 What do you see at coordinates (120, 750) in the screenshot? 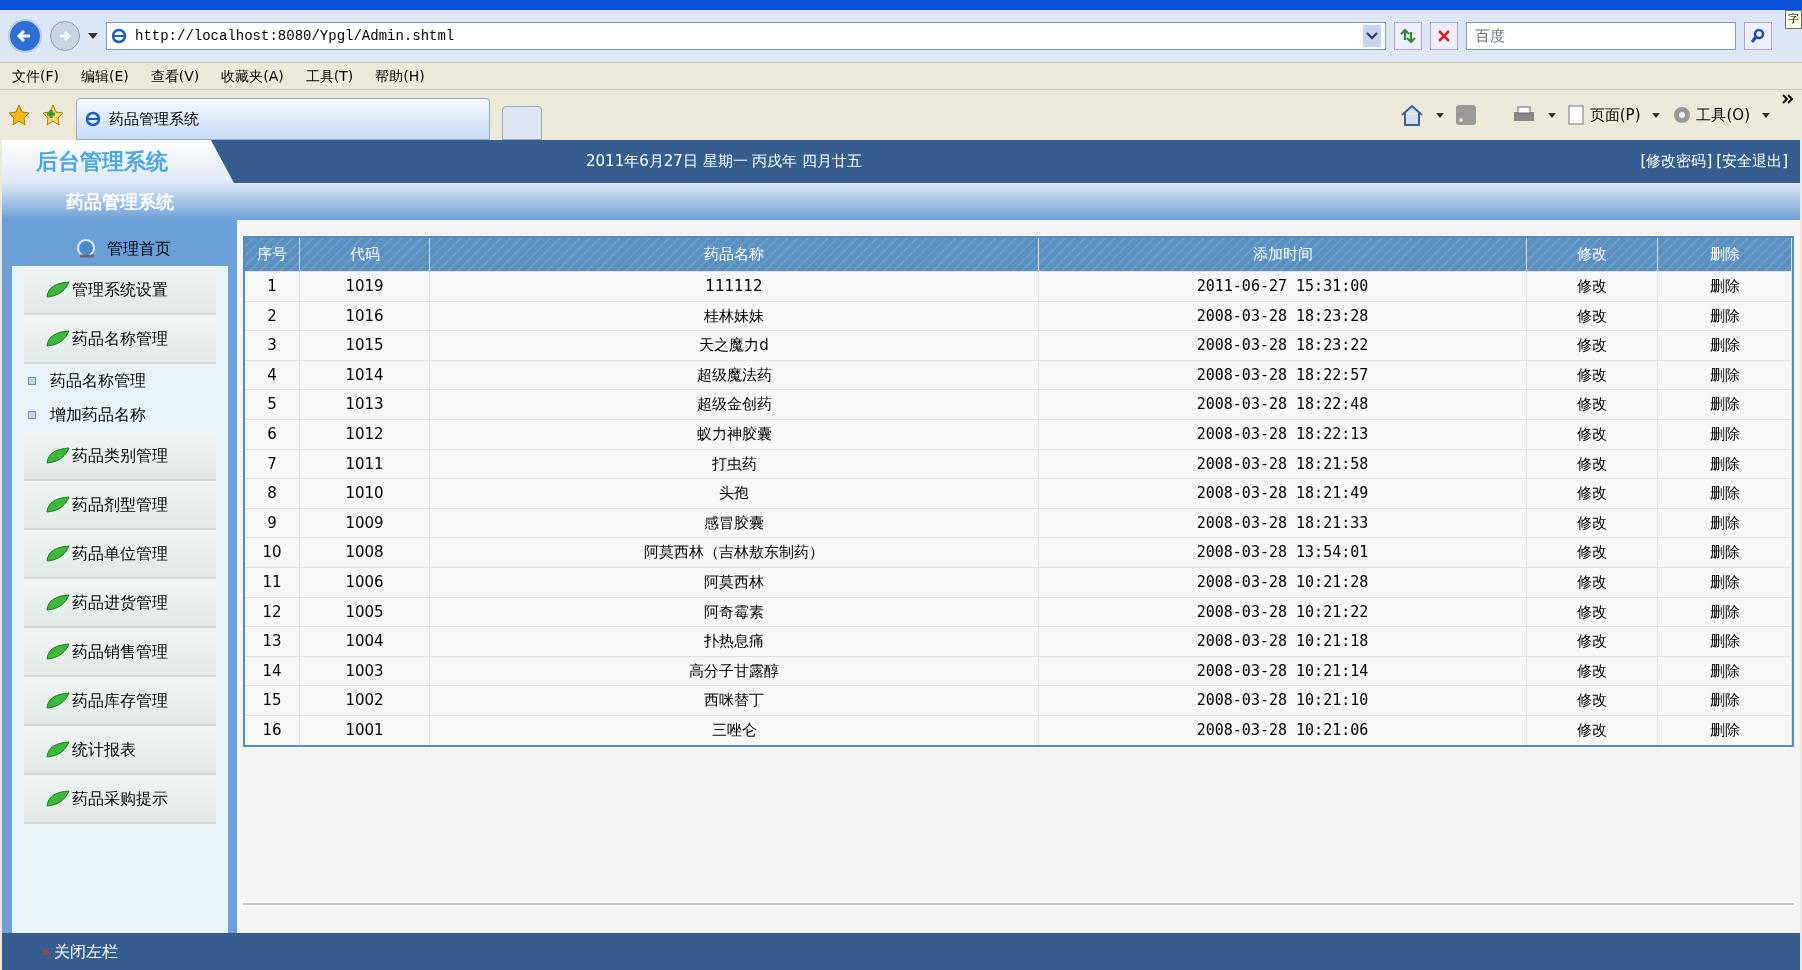
I see `sidebar-item: 统计报表` at bounding box center [120, 750].